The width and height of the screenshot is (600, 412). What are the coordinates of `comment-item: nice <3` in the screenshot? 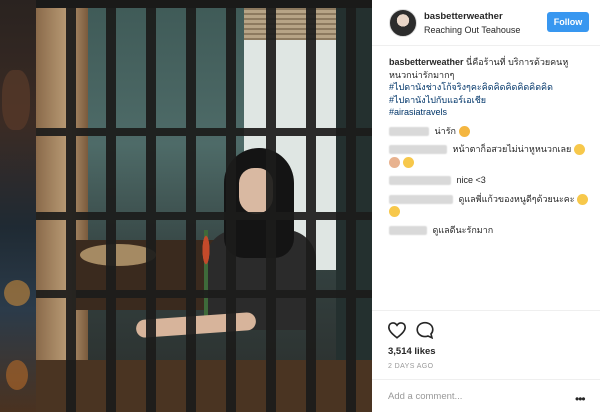 It's located at (489, 180).